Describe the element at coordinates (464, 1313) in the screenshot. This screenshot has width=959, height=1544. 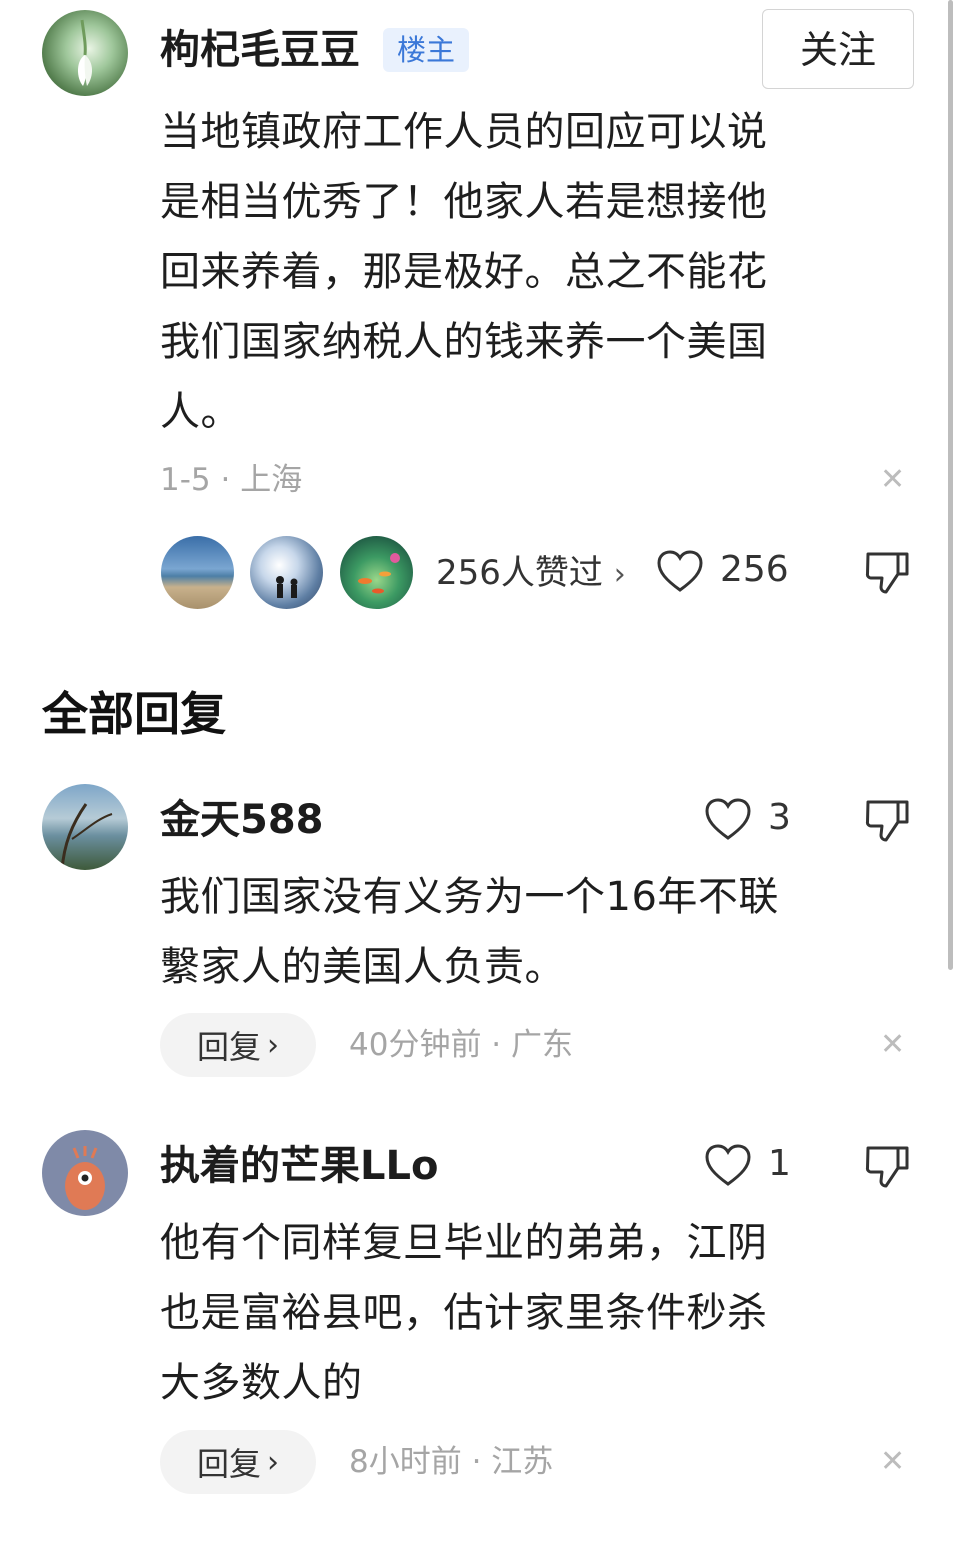
I see `reply-content-line: 也是富裕县吧，估计家里条件秒杀` at that location.